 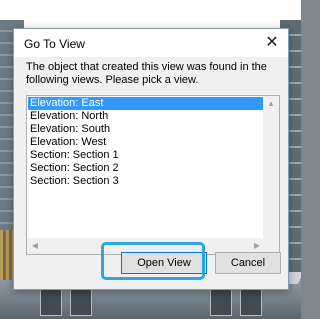 I want to click on list-item: Section: Section 2, so click(x=146, y=168).